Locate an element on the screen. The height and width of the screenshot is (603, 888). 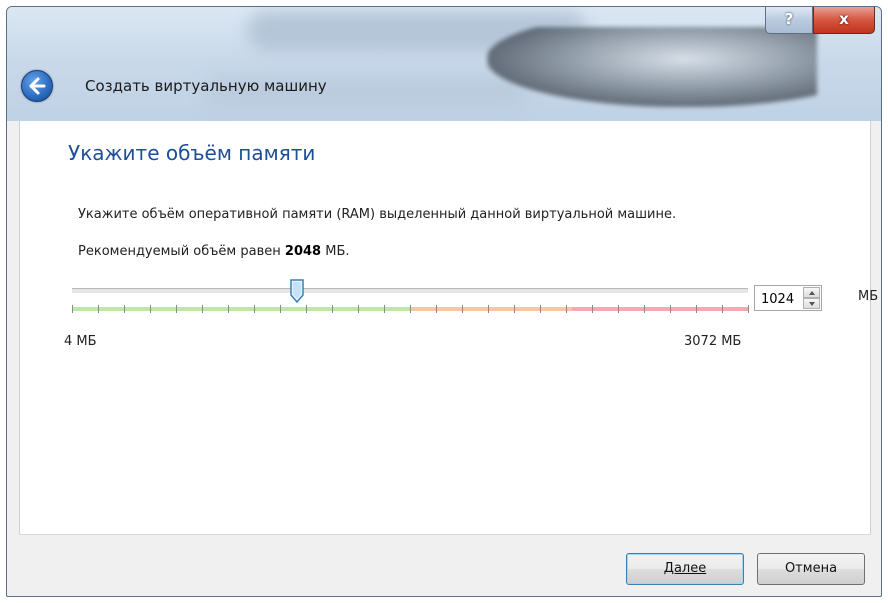
back-button is located at coordinates (37, 86).